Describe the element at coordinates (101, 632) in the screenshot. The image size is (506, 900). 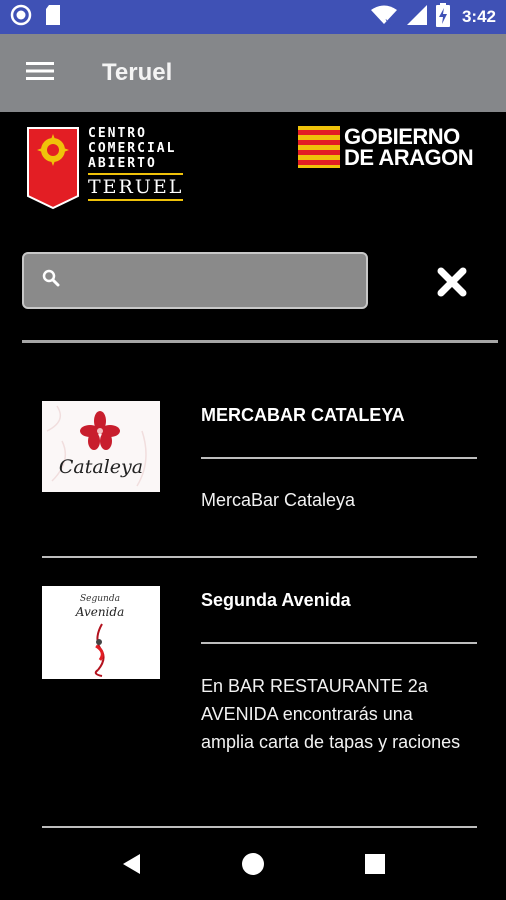
I see `item-thumbnail: Segunda Avenida` at that location.